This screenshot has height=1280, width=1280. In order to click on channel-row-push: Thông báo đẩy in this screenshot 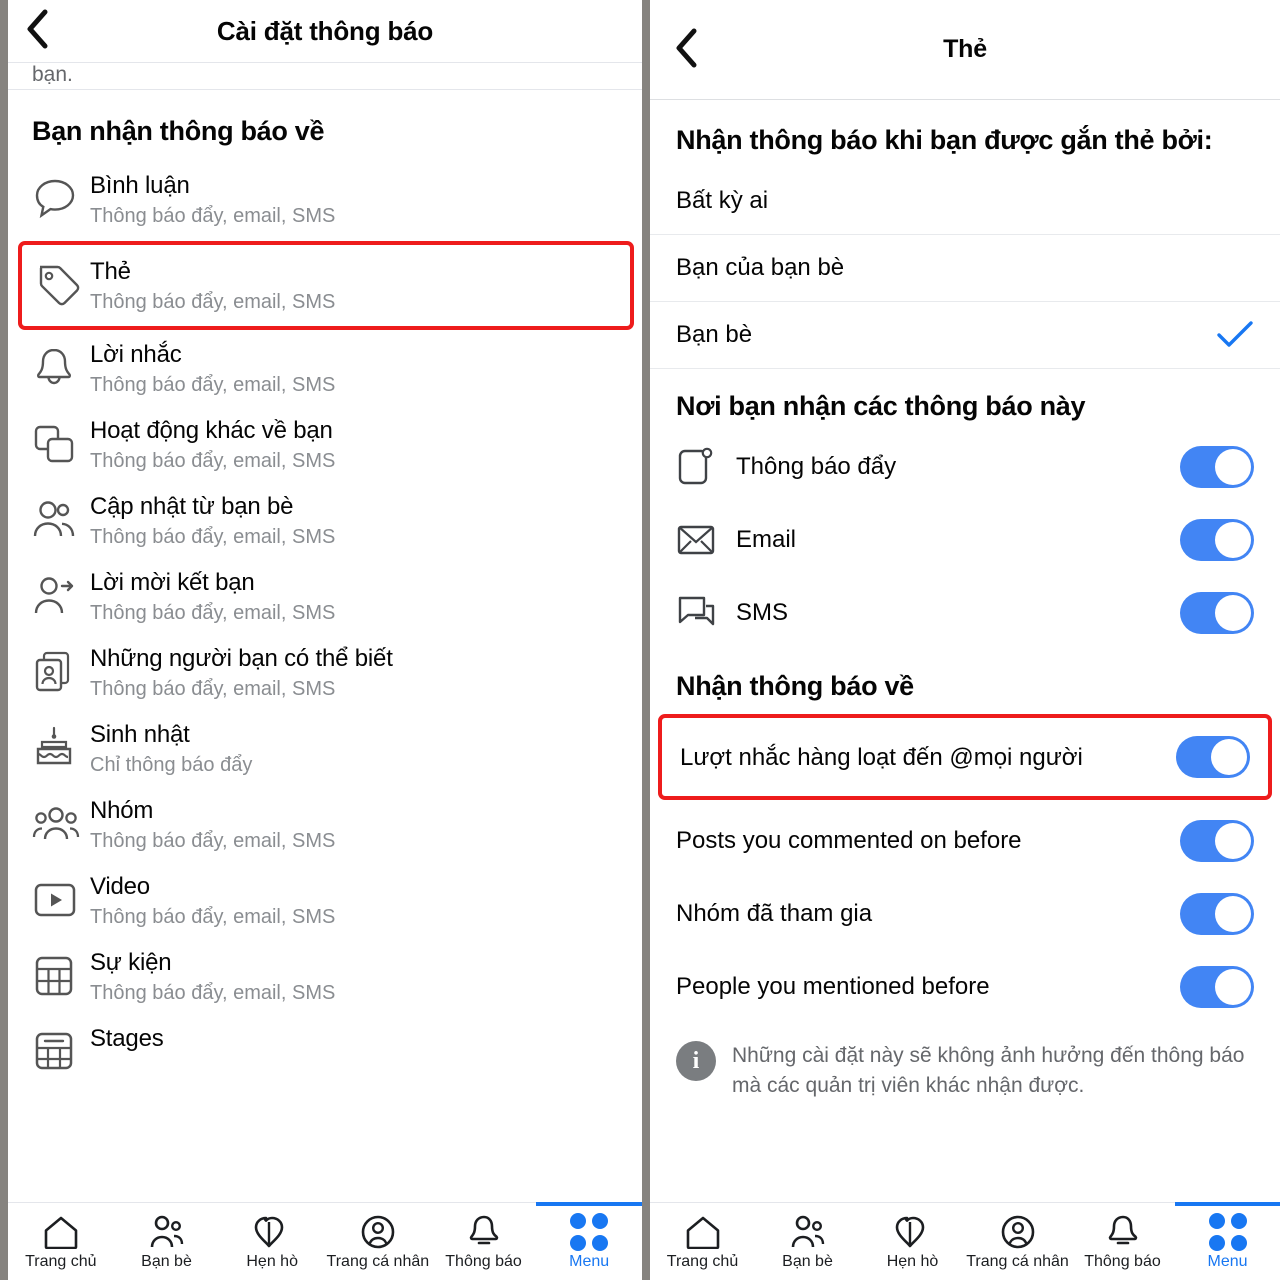, I will do `click(965, 466)`.